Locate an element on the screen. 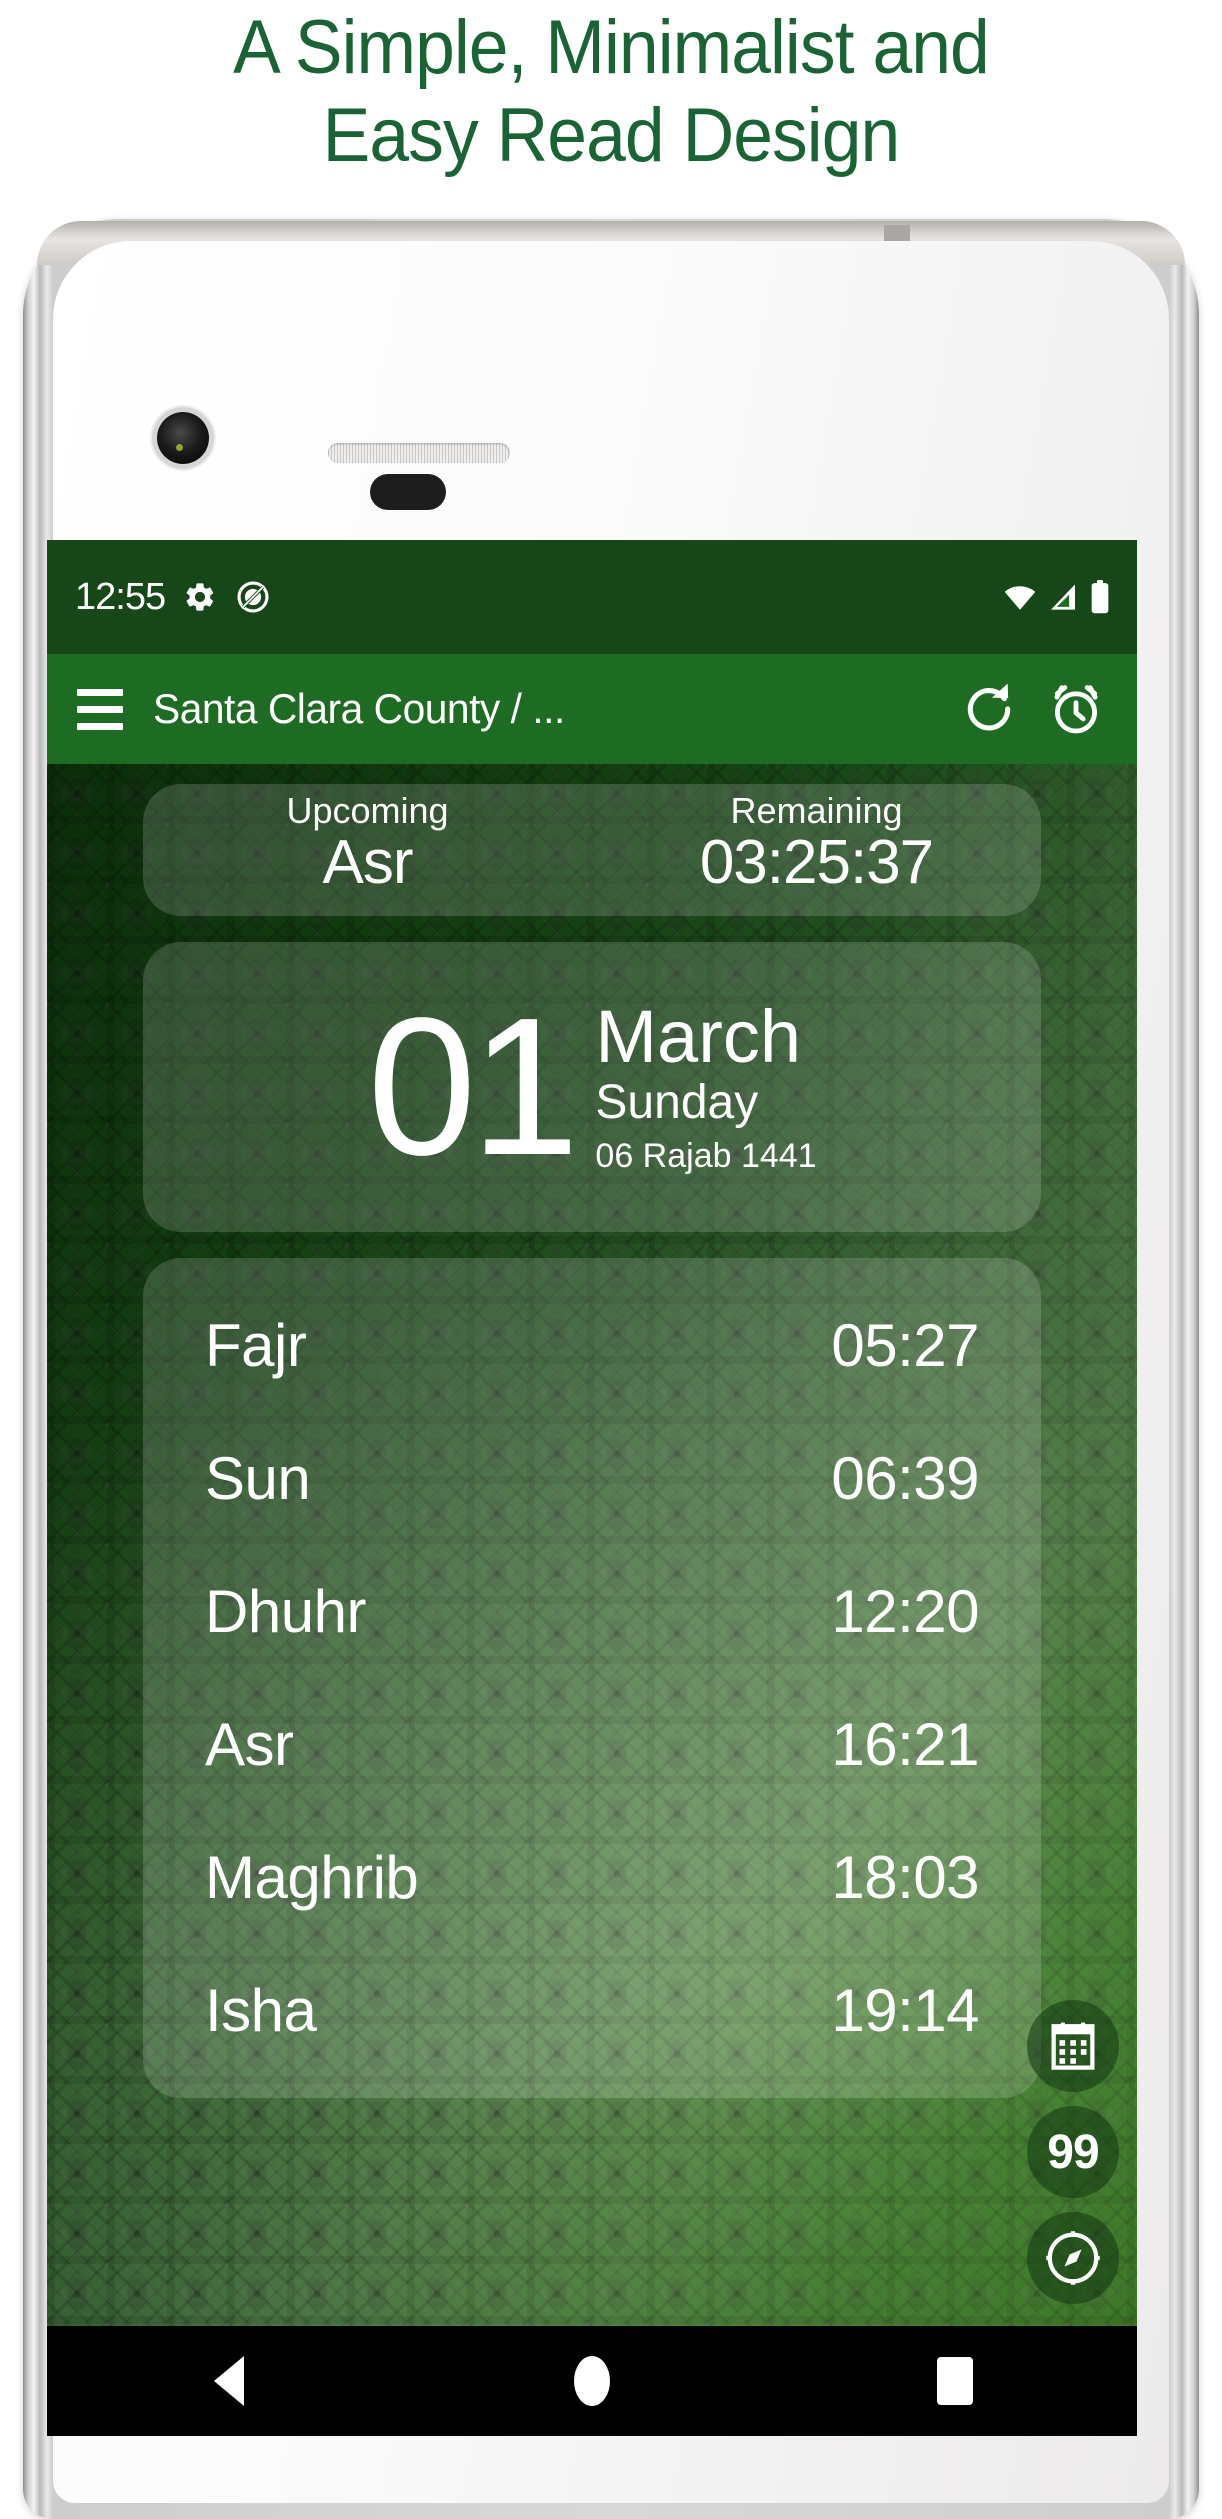  hamburger-menu-icon is located at coordinates (100, 709).